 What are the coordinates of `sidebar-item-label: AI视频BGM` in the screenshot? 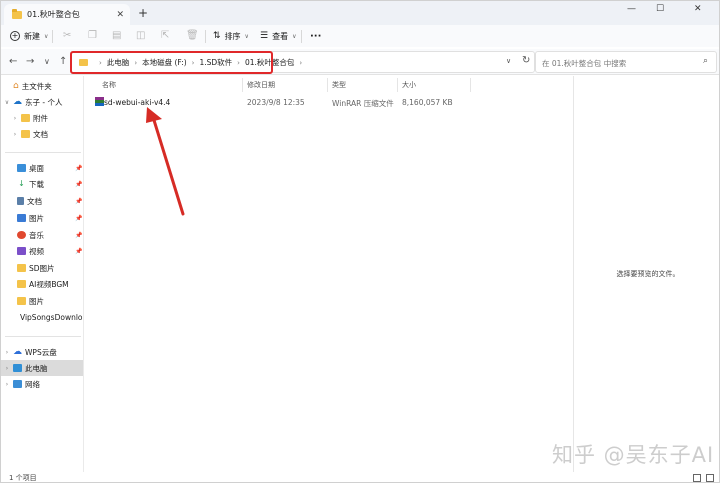 It's located at (49, 284).